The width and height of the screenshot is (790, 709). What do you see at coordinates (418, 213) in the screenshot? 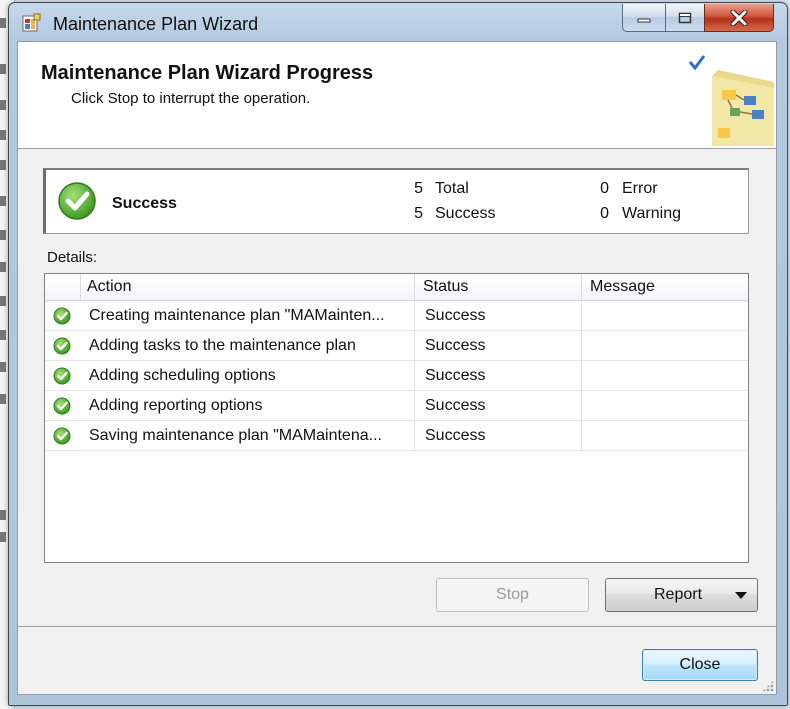
I see `success-count: 5` at bounding box center [418, 213].